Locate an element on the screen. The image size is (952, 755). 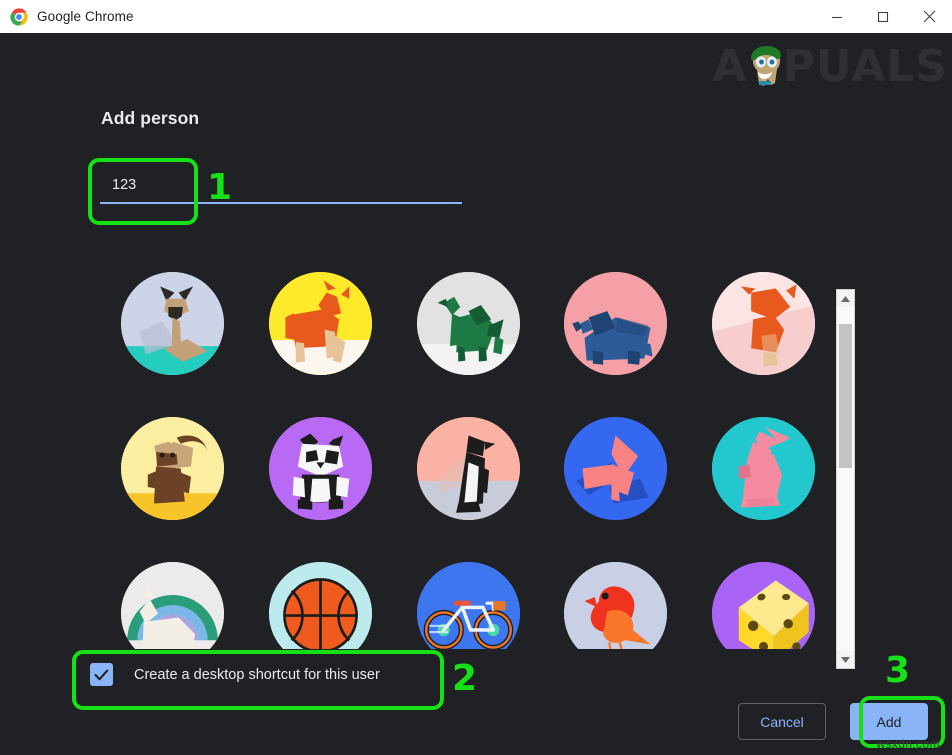
name-input is located at coordinates (281, 184).